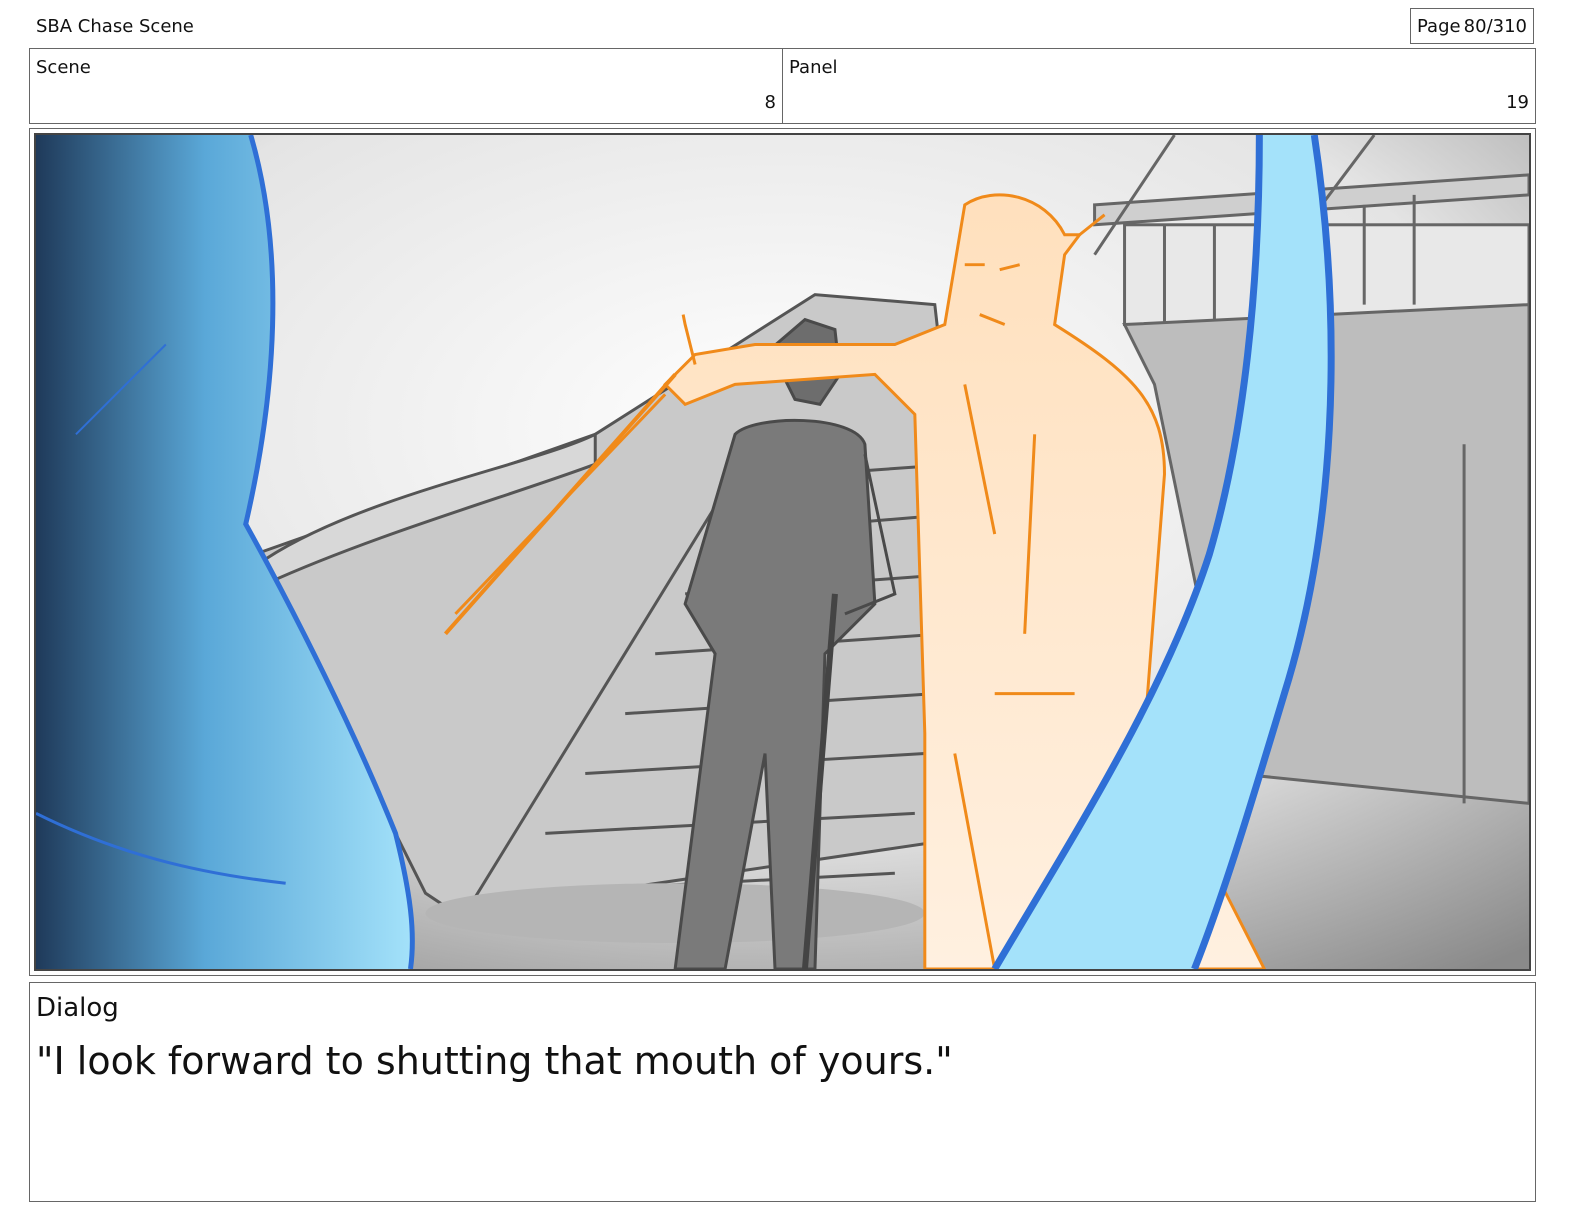 This screenshot has height=1224, width=1584. I want to click on panel-cell: Panel 19, so click(1158, 86).